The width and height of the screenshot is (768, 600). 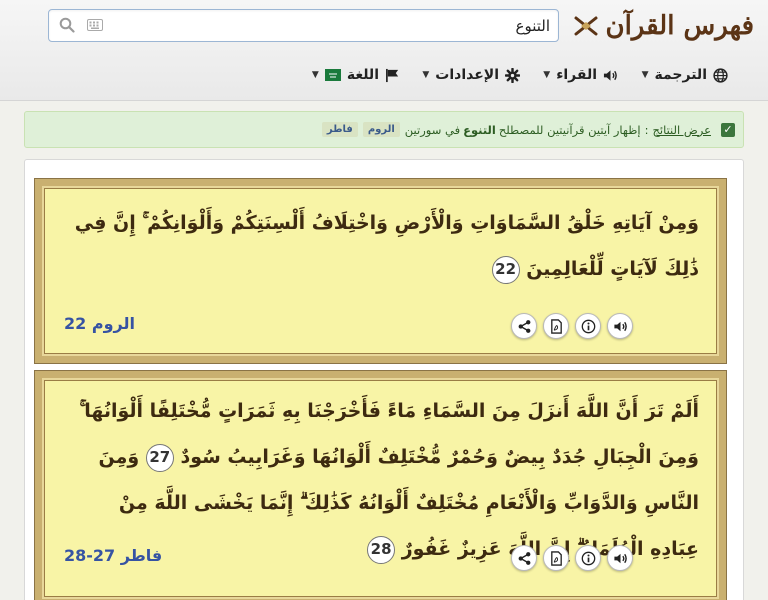 I want to click on surah-tag: فاطر, so click(x=339, y=129).